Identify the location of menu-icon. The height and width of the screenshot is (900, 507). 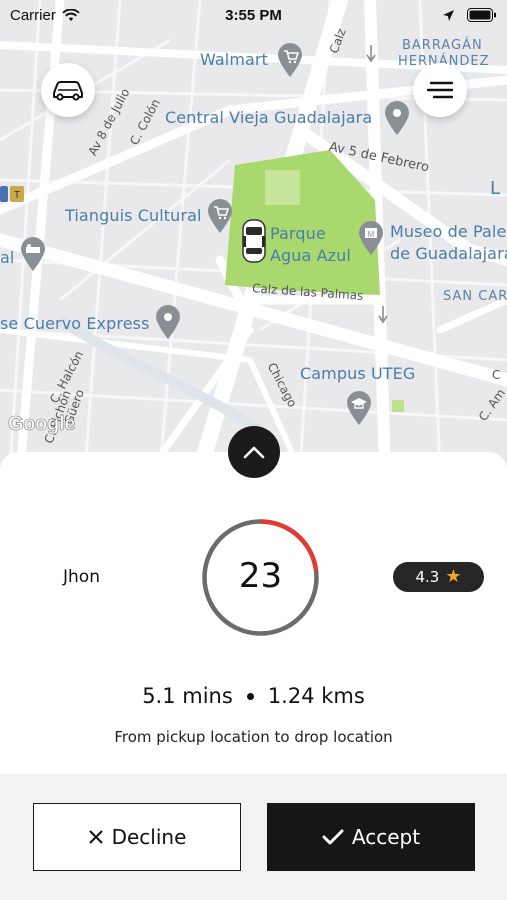
(440, 90).